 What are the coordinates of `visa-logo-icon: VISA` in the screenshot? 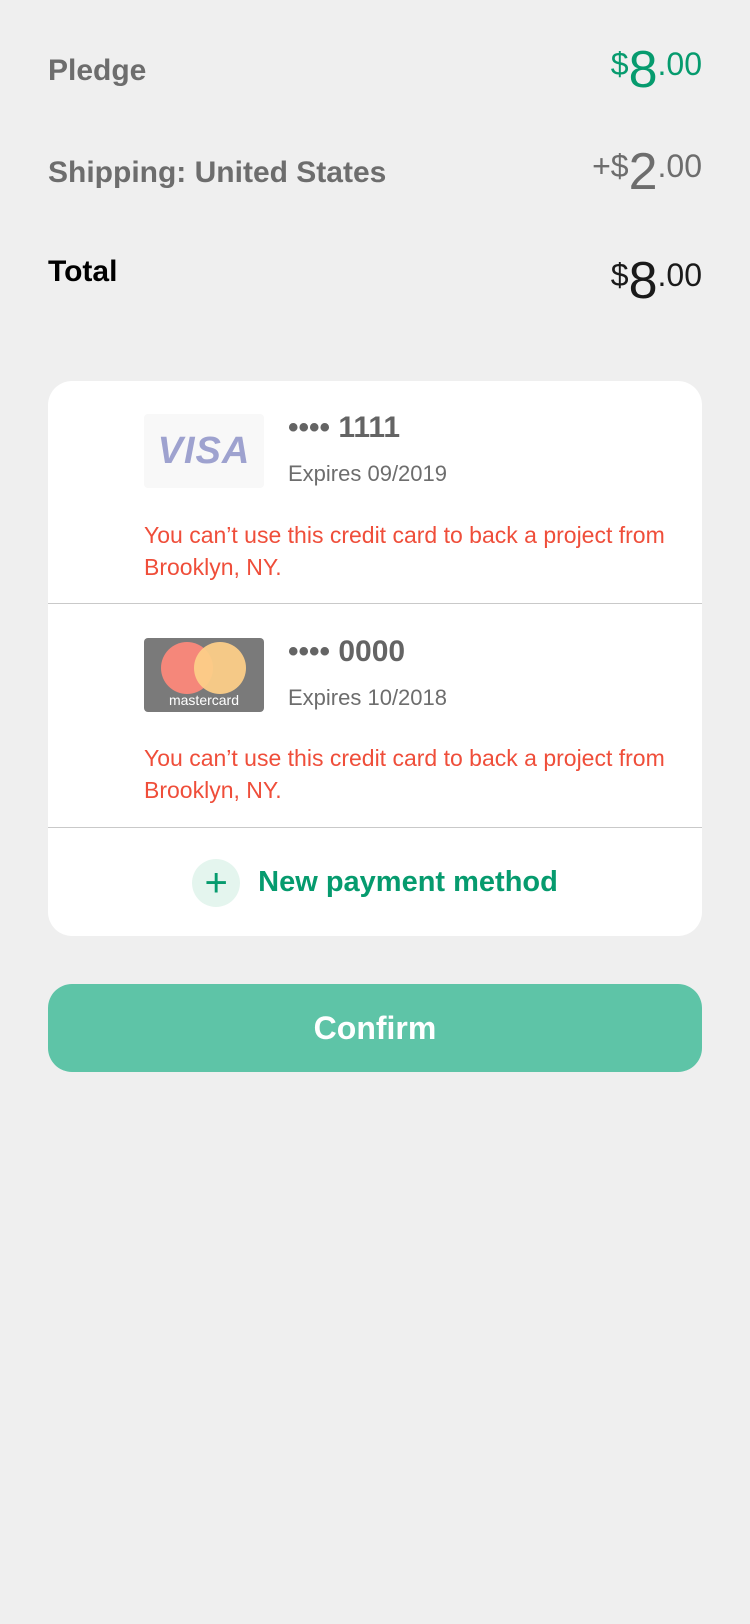 It's located at (204, 451).